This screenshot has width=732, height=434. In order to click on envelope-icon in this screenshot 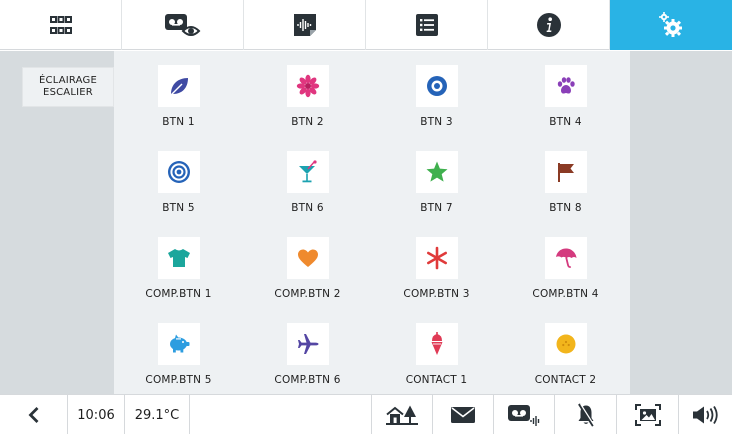, I will do `click(463, 415)`.